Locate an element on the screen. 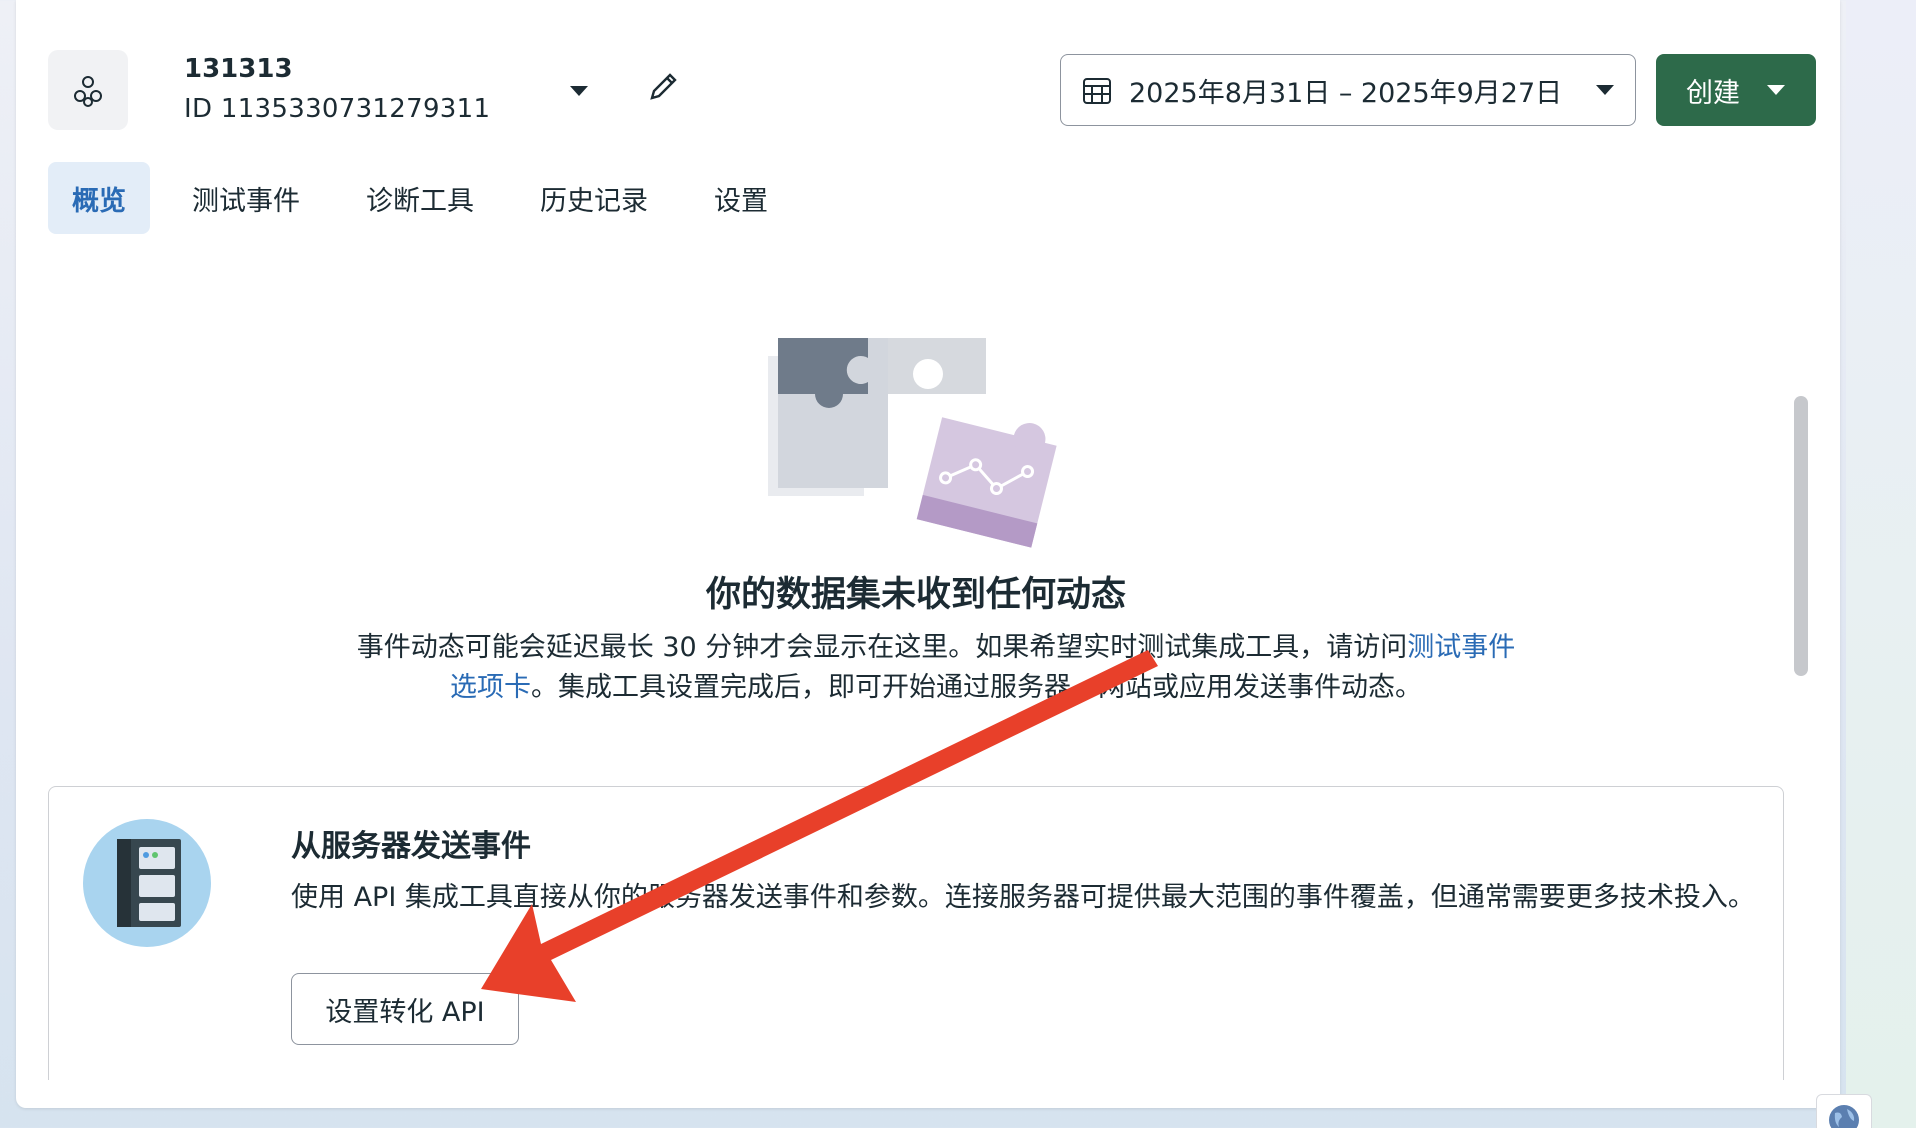  globe-icon is located at coordinates (1844, 1116).